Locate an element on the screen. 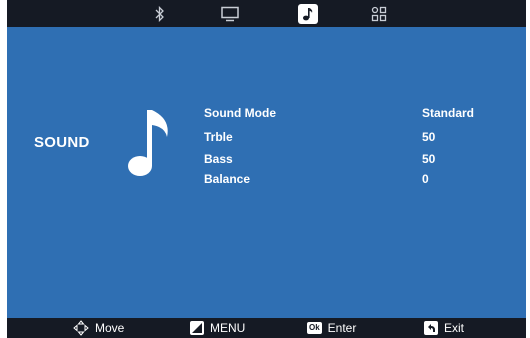 This screenshot has height=338, width=530. tab-apps is located at coordinates (379, 13).